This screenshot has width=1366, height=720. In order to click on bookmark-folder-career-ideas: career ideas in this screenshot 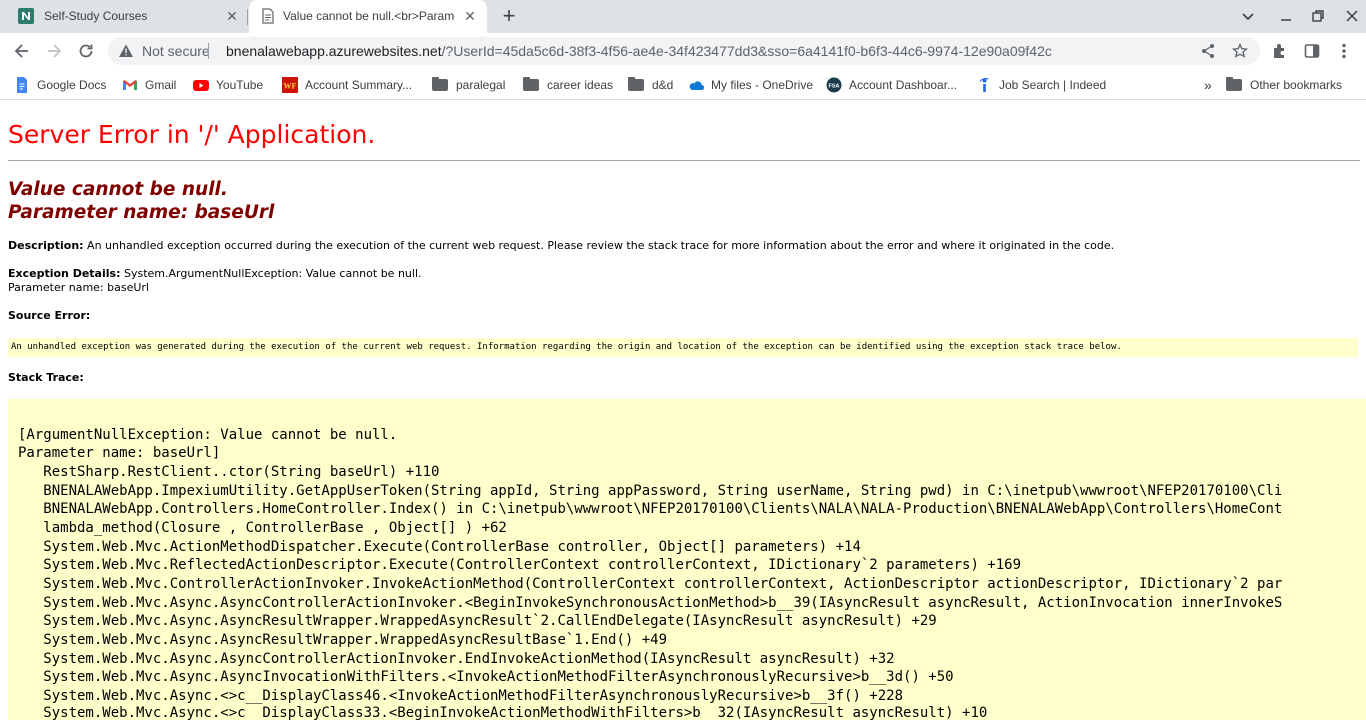, I will do `click(568, 85)`.